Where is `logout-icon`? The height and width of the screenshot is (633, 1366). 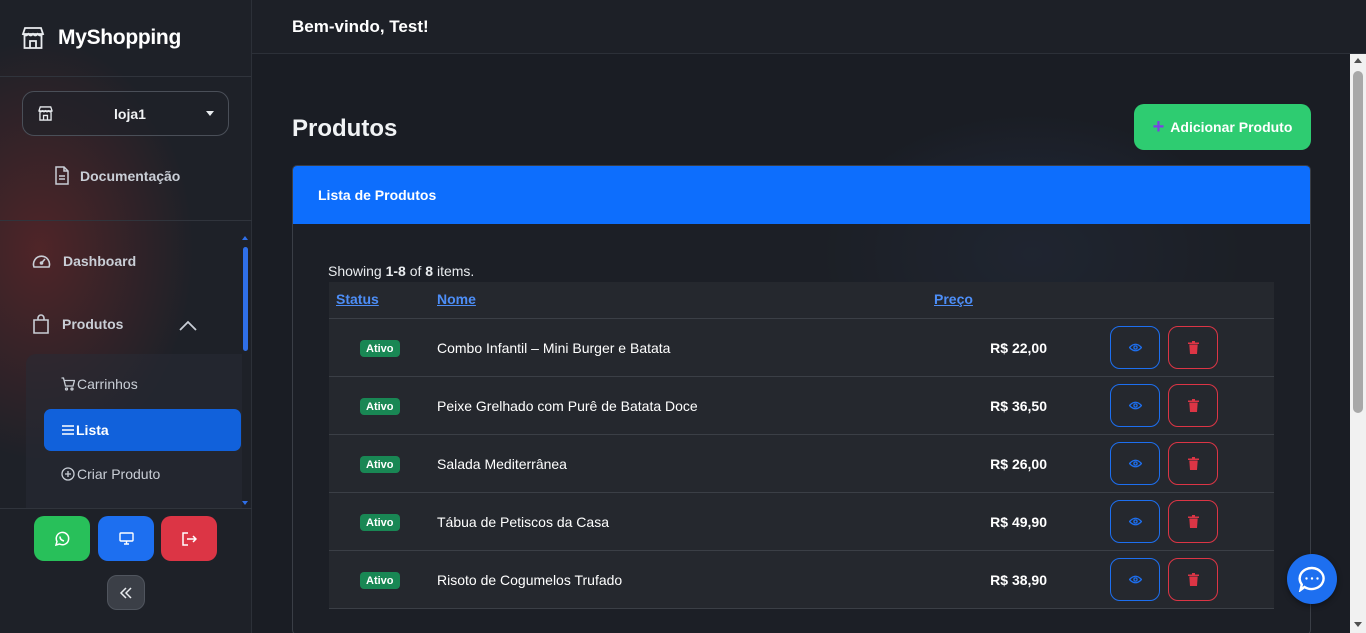
logout-icon is located at coordinates (189, 538).